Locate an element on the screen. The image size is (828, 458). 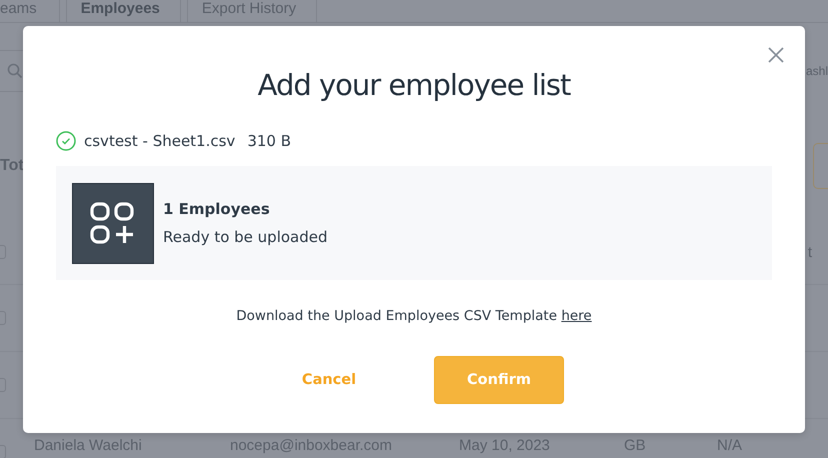
people-add-icon is located at coordinates (113, 223).